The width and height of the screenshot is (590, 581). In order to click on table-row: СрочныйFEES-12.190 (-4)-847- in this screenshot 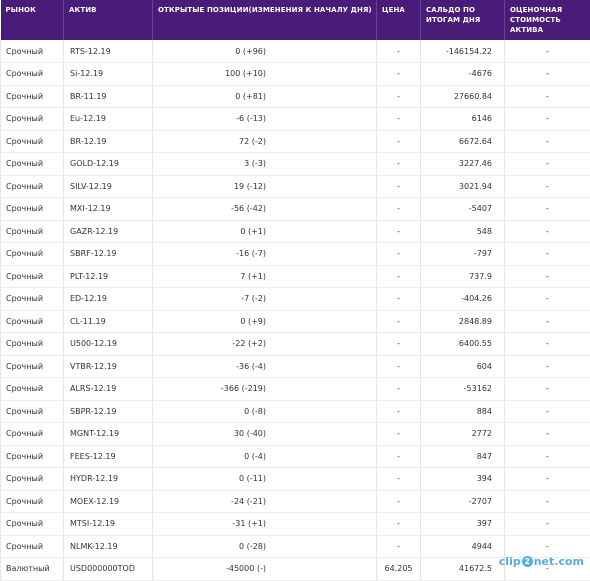, I will do `click(295, 456)`.